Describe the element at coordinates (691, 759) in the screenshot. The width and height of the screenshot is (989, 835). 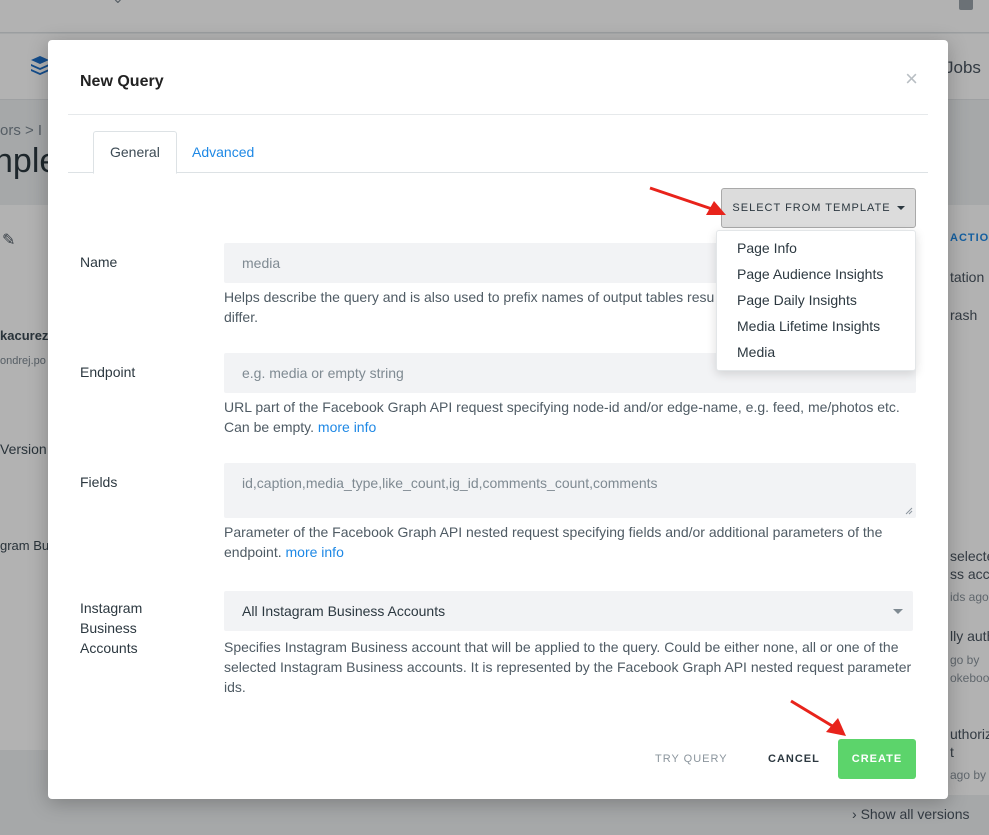
I see `try-query-button: TRY QUERY` at that location.